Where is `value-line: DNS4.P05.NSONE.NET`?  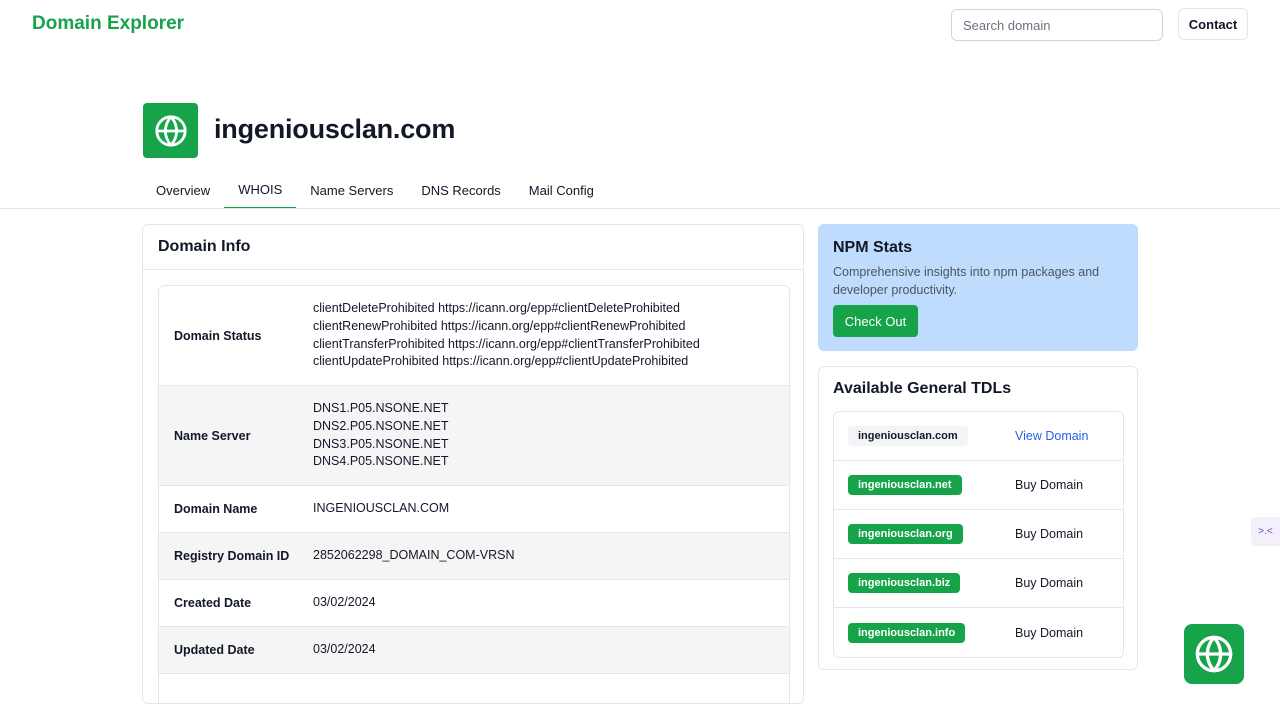 value-line: DNS4.P05.NSONE.NET is located at coordinates (381, 461).